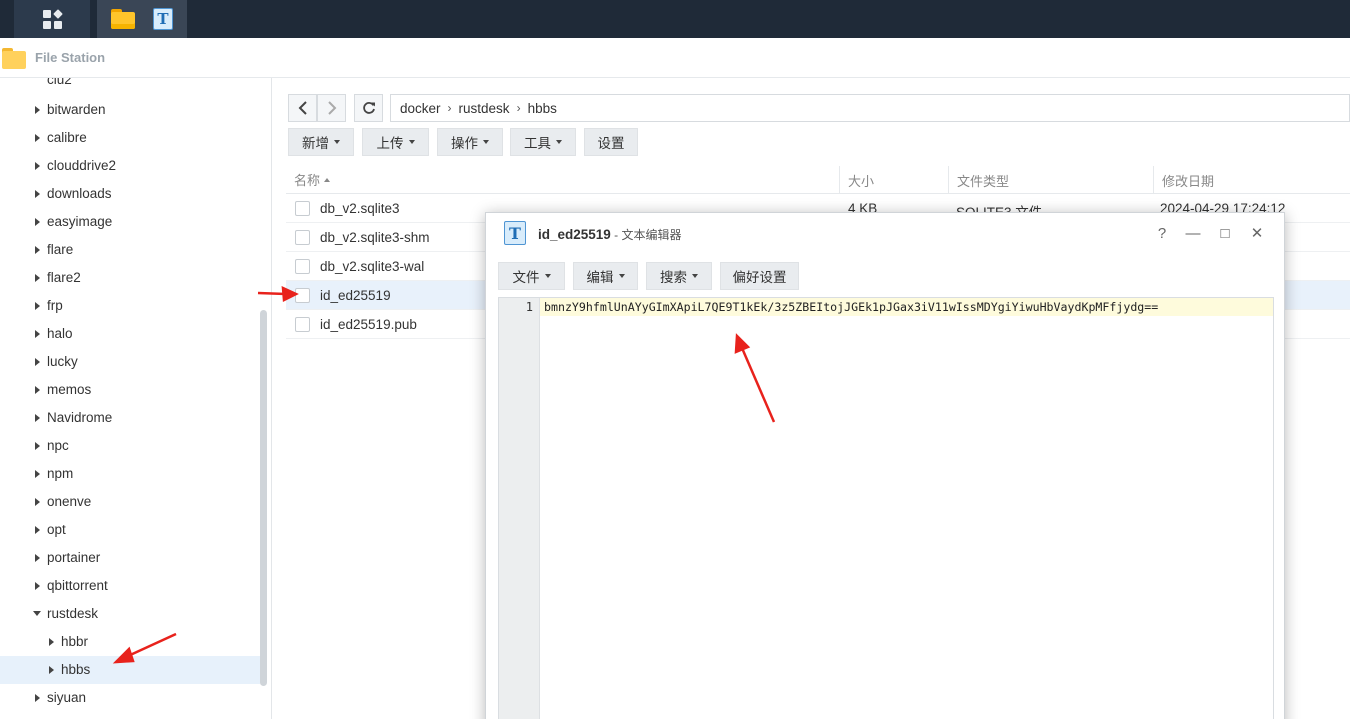 The width and height of the screenshot is (1350, 719). Describe the element at coordinates (470, 142) in the screenshot. I see `action-button: 操作` at that location.